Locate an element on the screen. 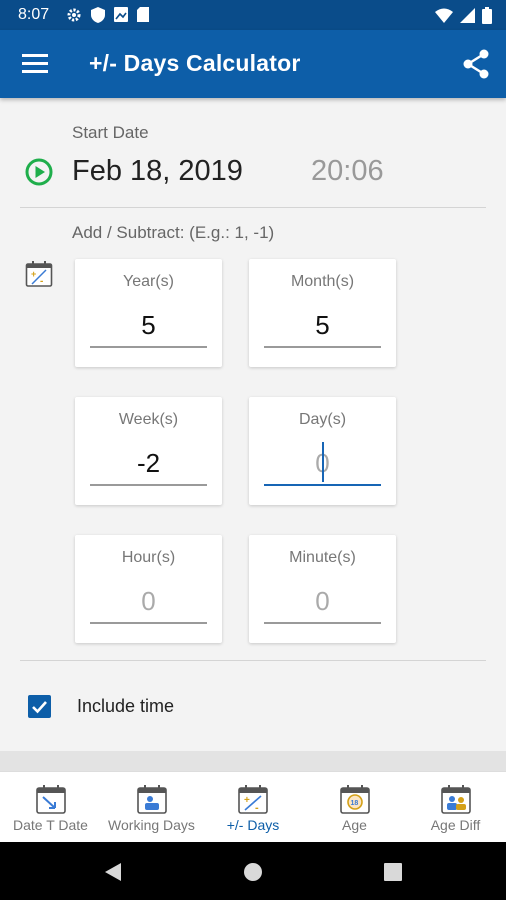  nav-date-to-date: Date T Date is located at coordinates (50, 807).